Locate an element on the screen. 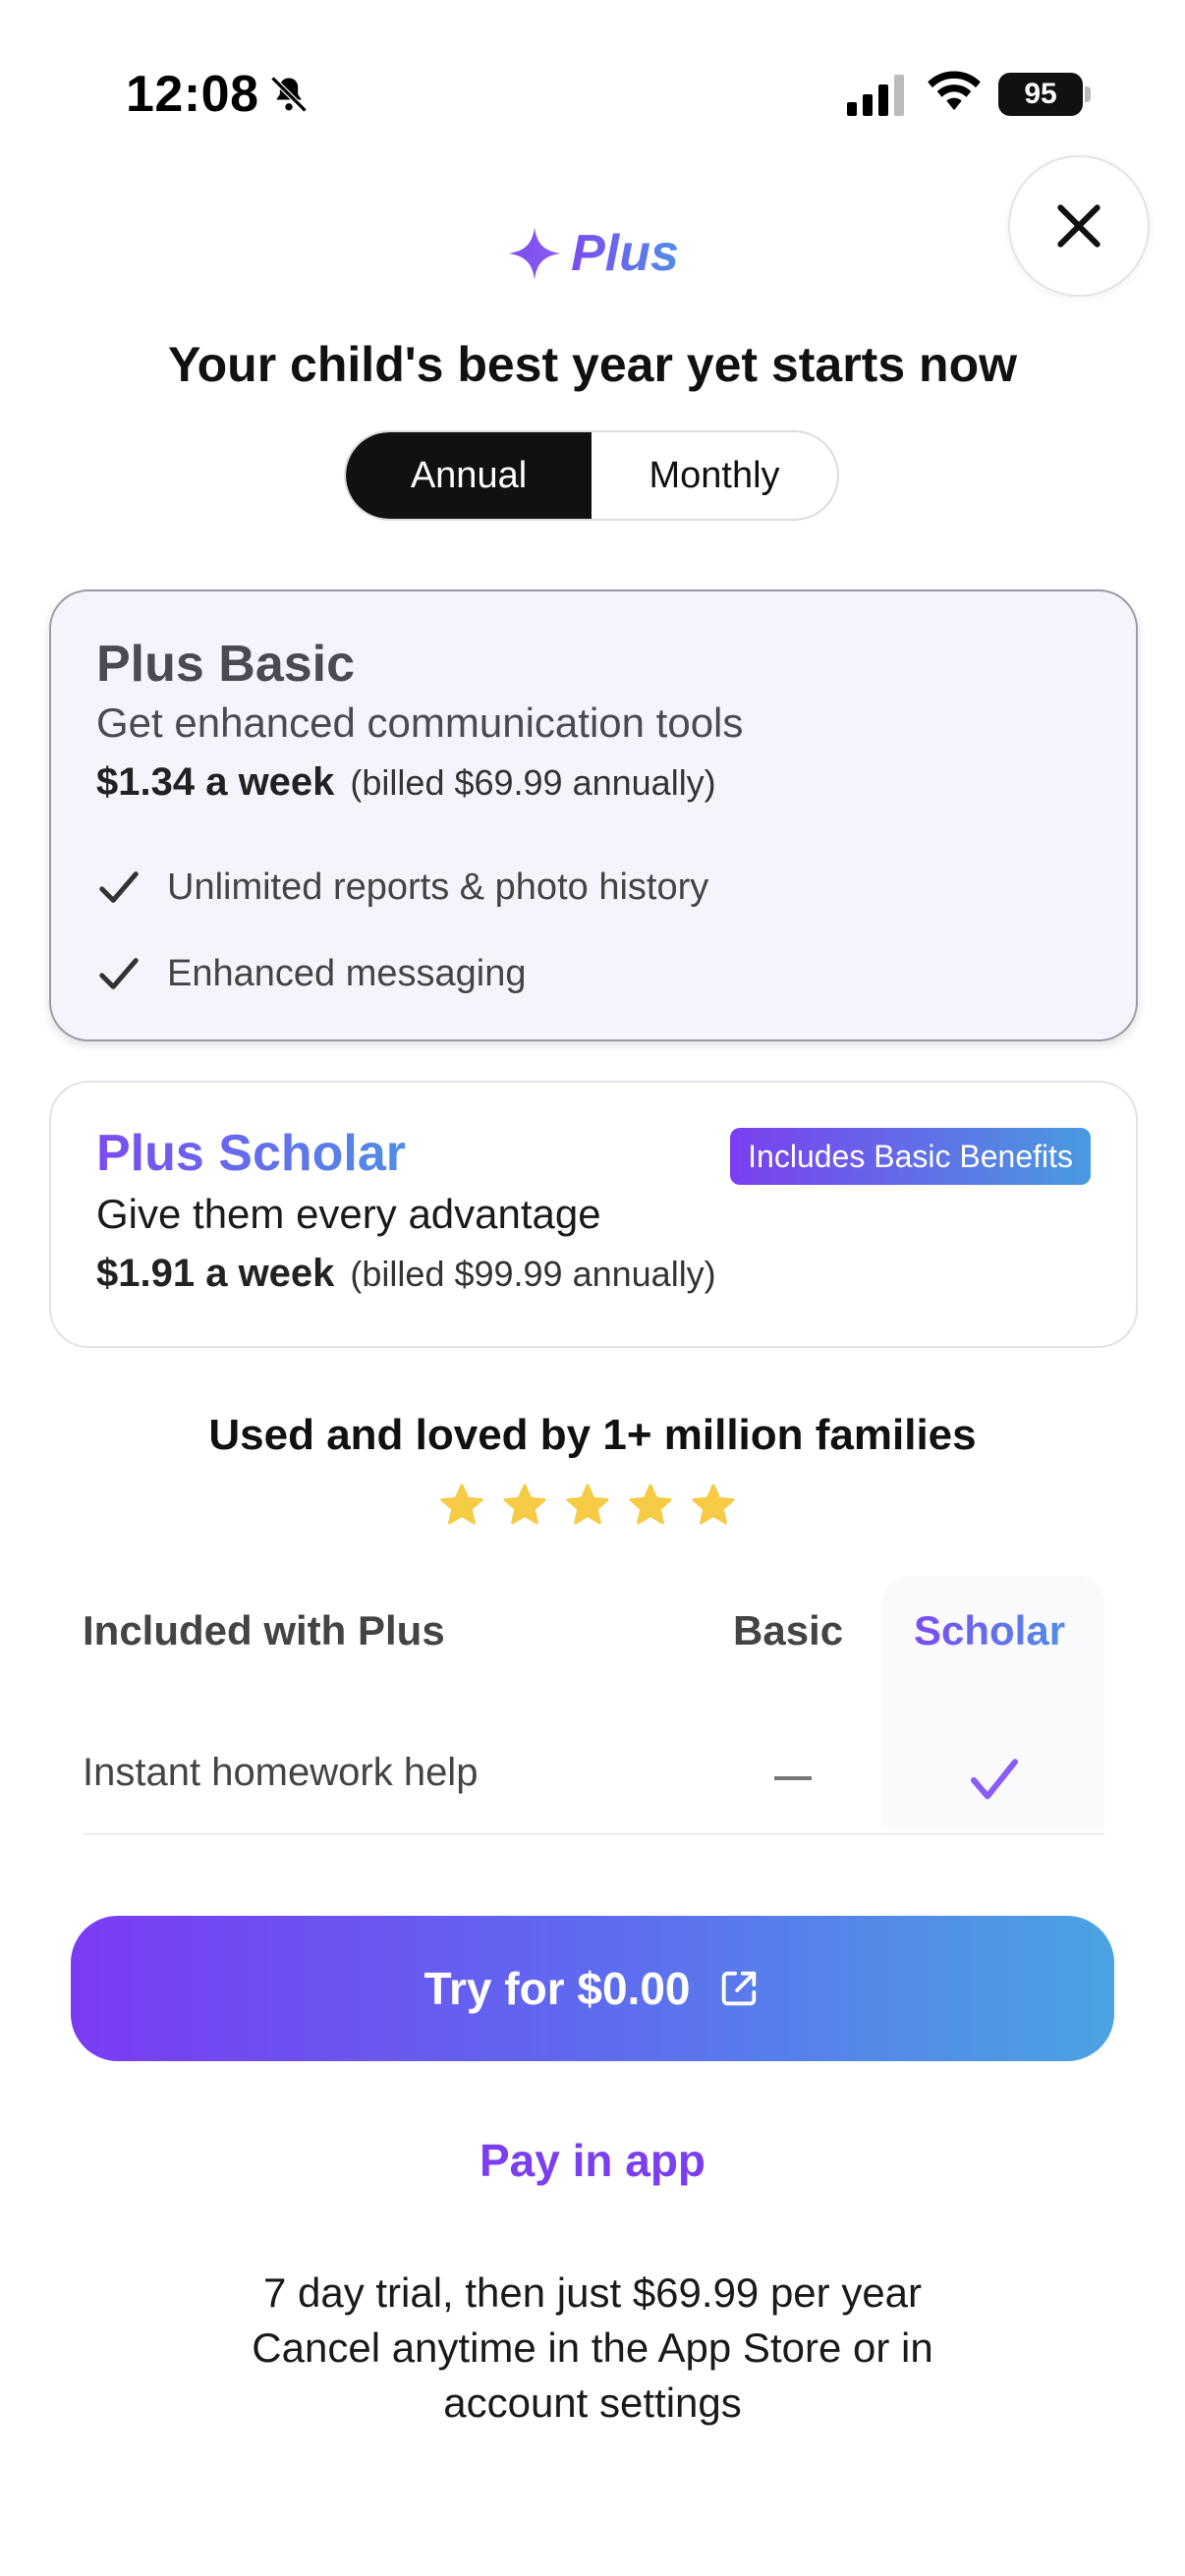 The width and height of the screenshot is (1185, 2576). row-divider is located at coordinates (594, 1834).